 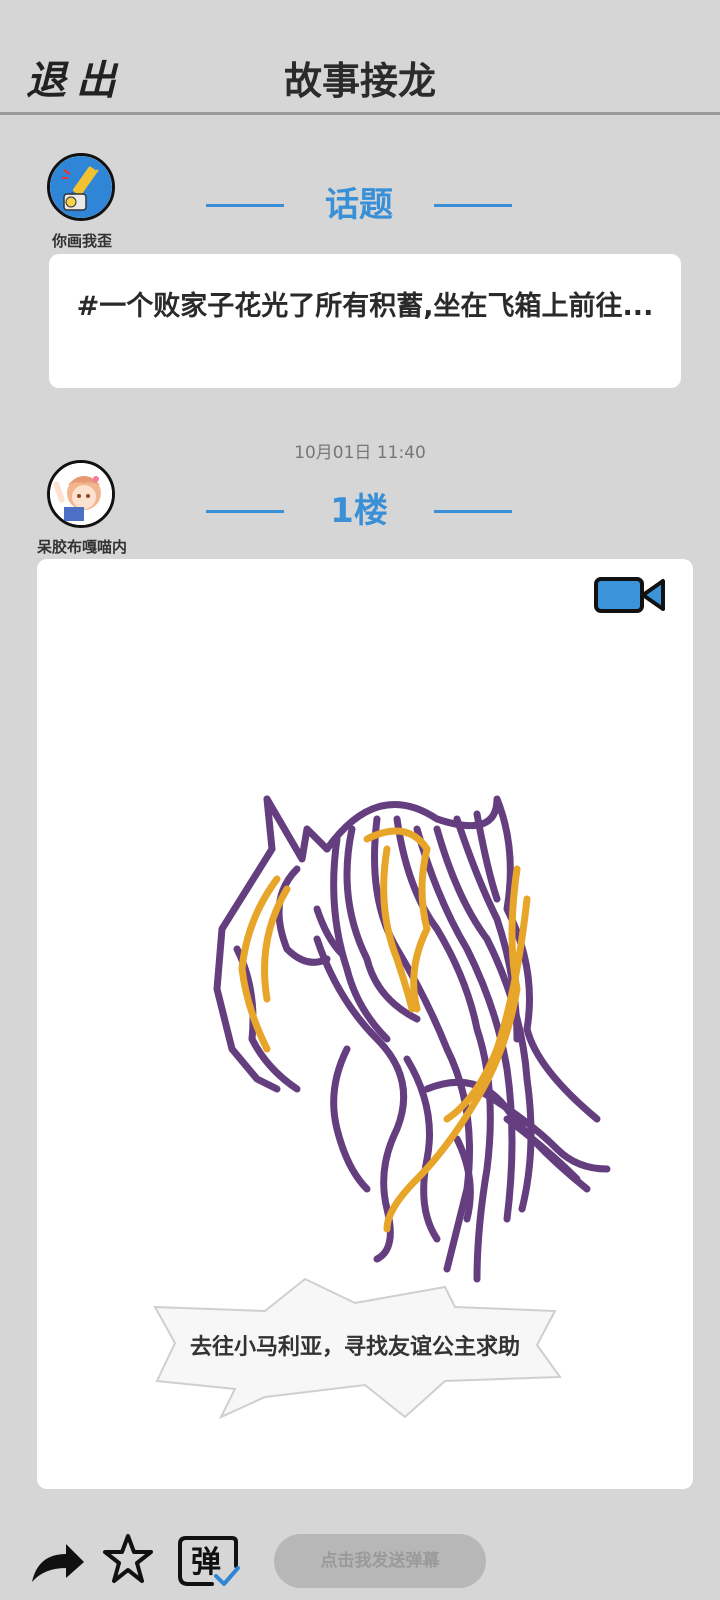 I want to click on header-divider, so click(x=360, y=113).